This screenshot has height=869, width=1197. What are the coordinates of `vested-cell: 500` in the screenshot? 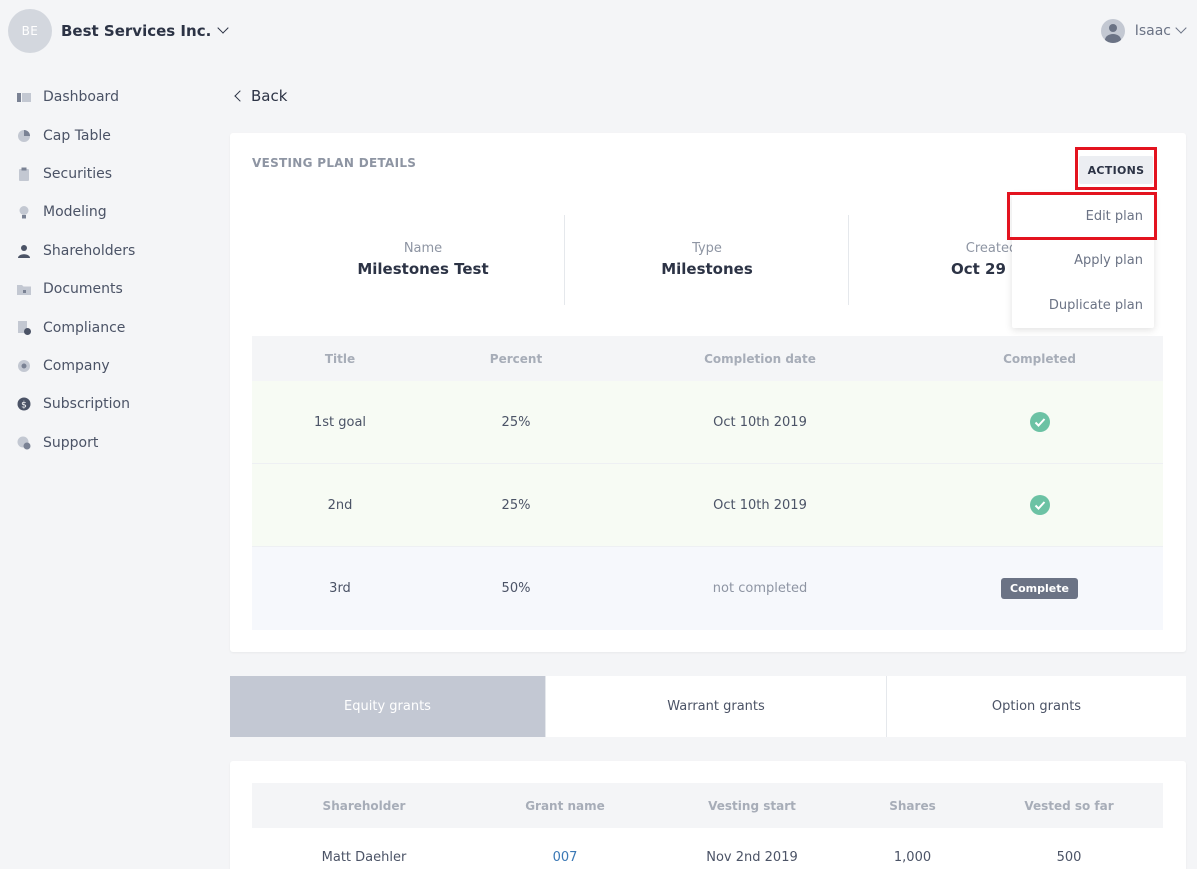 It's located at (1069, 857).